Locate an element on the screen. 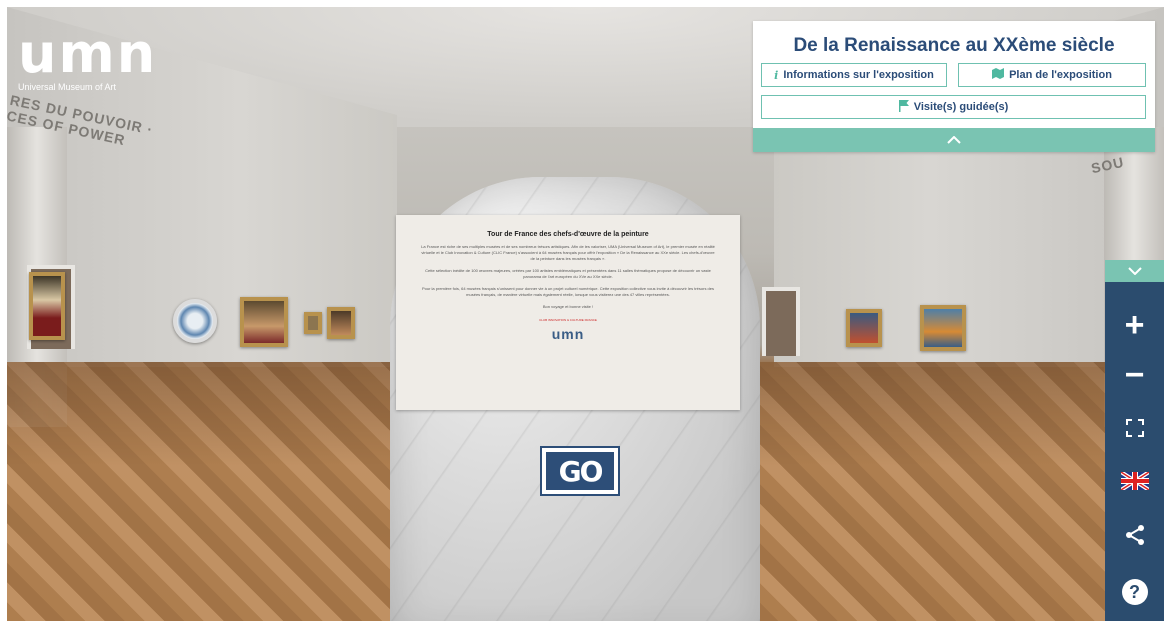  toolbar-collapse-button is located at coordinates (1134, 271).